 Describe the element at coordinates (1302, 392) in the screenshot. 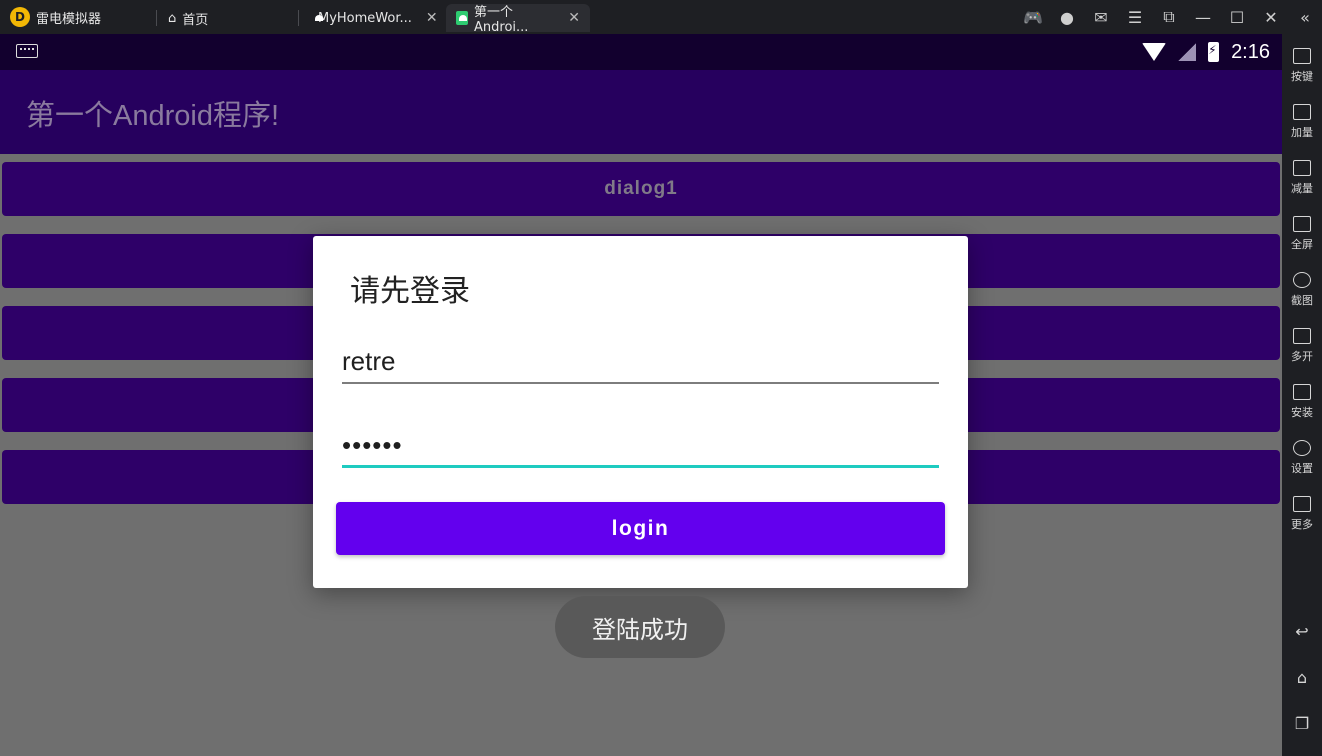

I see `apk-install-icon` at that location.